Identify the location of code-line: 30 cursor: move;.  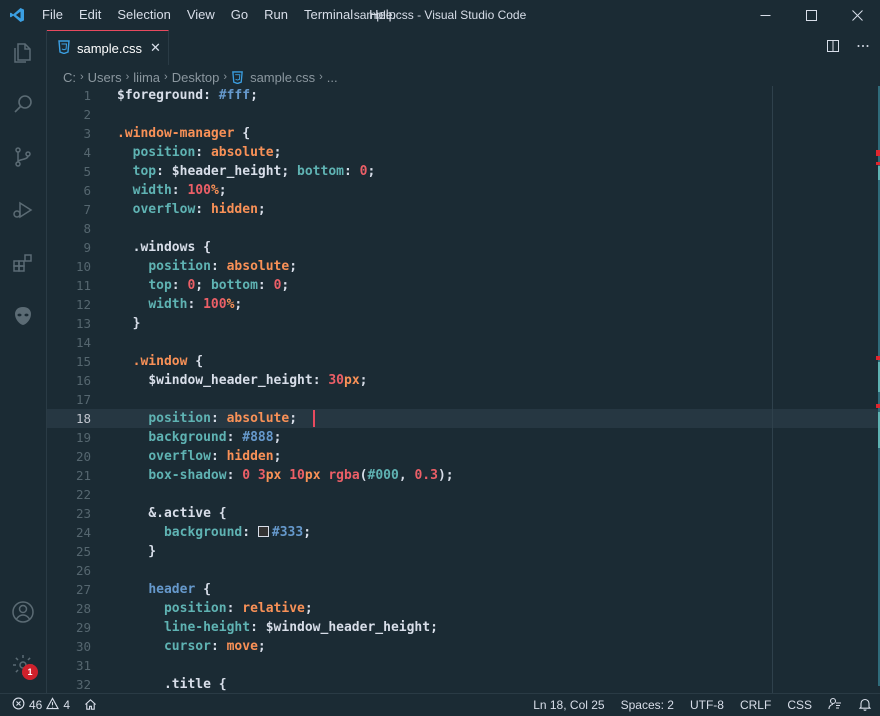
(463, 646).